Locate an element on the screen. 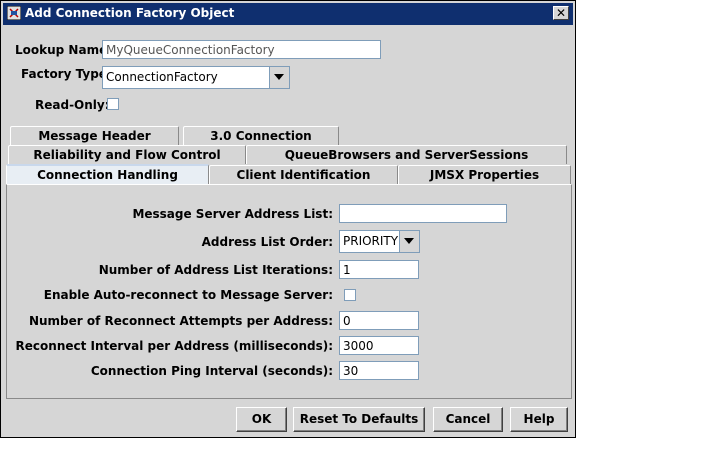 This screenshot has width=725, height=457. tab-3-0-connection-handling: 3.0 Connection Handling is located at coordinates (261, 143).